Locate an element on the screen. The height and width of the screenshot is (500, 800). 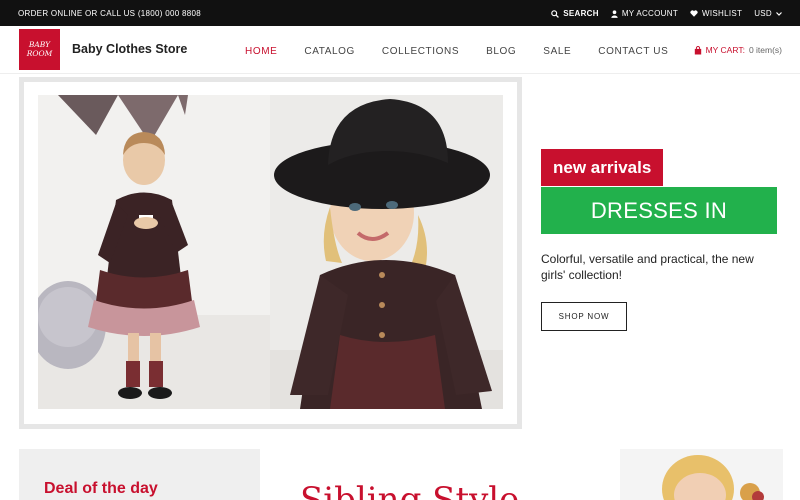
logo: BABY ROOM is located at coordinates (39, 49).